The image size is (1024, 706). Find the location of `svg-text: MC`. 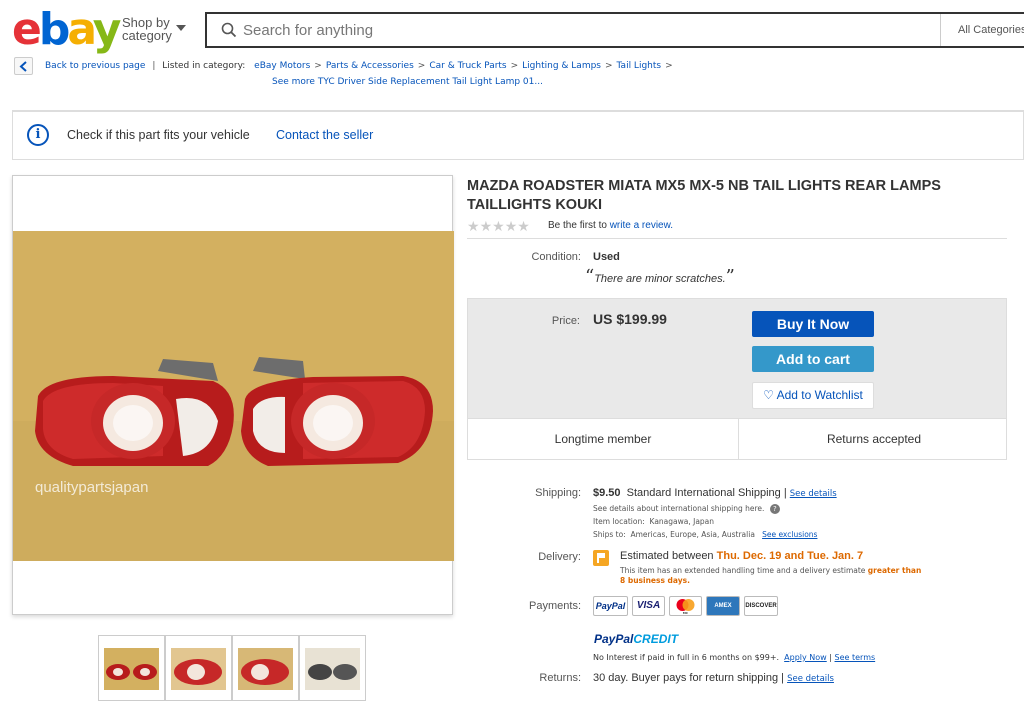

svg-text: MC is located at coordinates (686, 613).